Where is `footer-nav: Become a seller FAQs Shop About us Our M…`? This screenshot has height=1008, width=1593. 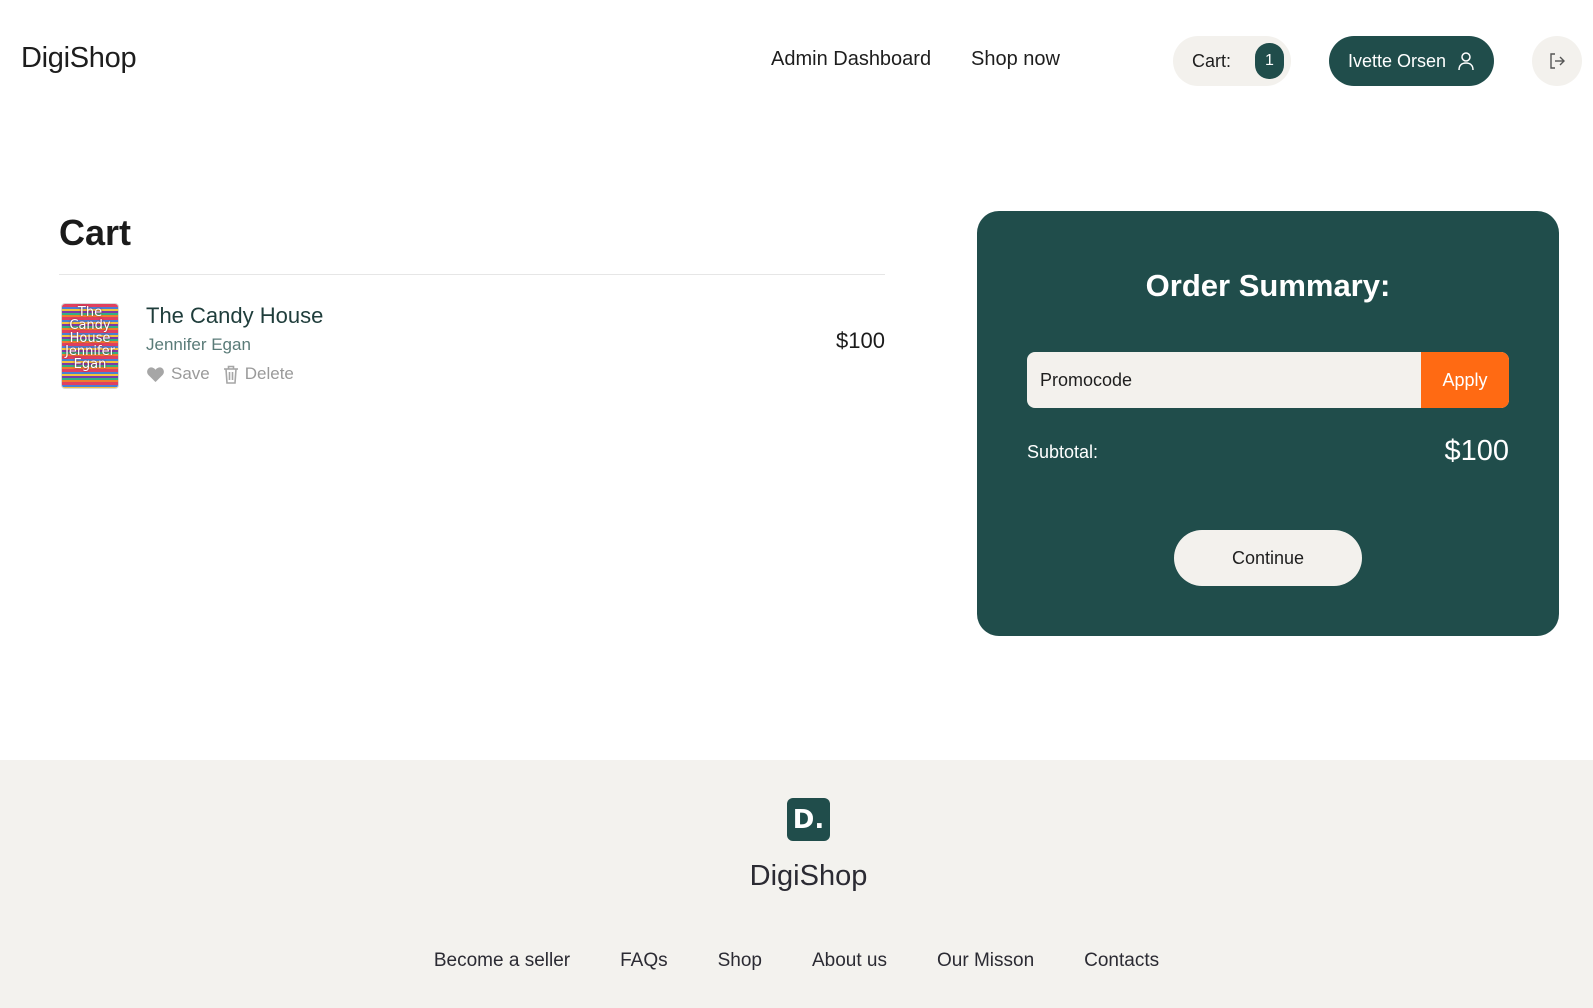 footer-nav: Become a seller FAQs Shop About us Our M… is located at coordinates (796, 961).